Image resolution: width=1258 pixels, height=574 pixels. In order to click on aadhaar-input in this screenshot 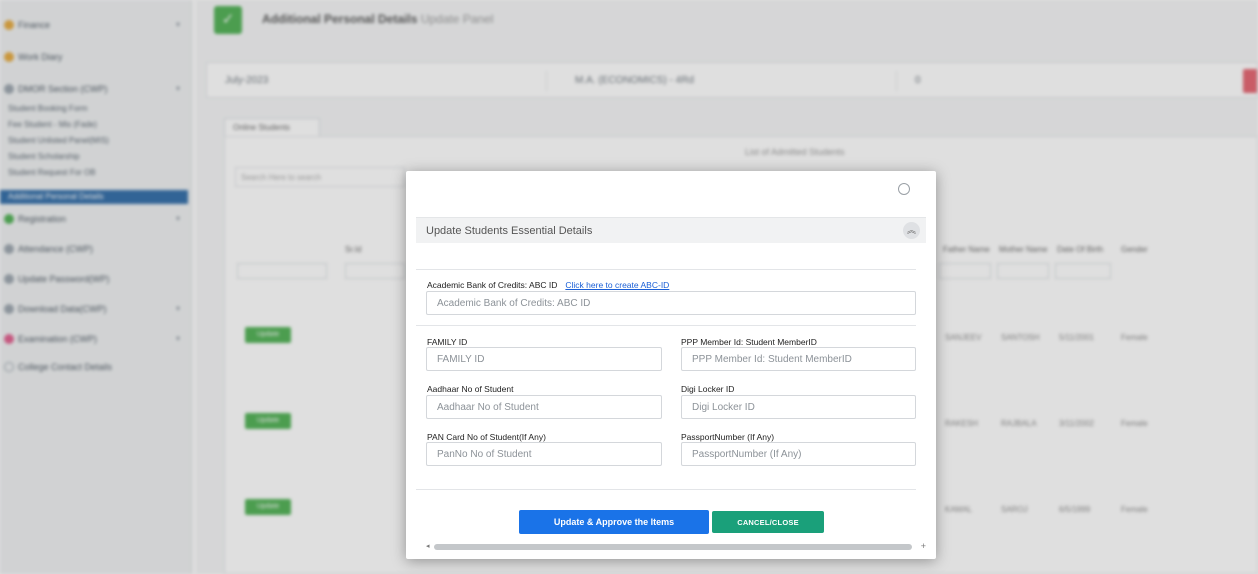, I will do `click(544, 407)`.